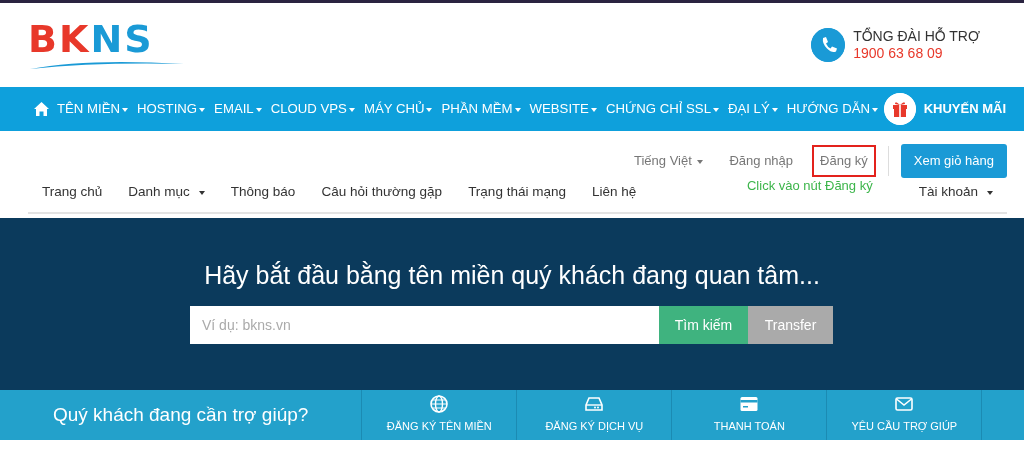 This screenshot has width=1024, height=459. I want to click on help-option: YÊU CẦU TRỢ GIÚP, so click(904, 415).